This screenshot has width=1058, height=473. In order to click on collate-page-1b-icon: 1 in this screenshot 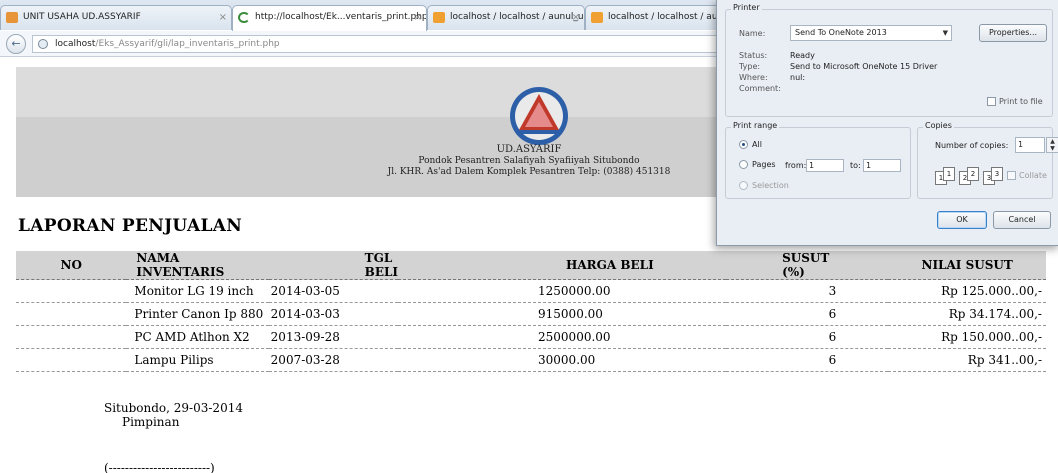, I will do `click(949, 174)`.